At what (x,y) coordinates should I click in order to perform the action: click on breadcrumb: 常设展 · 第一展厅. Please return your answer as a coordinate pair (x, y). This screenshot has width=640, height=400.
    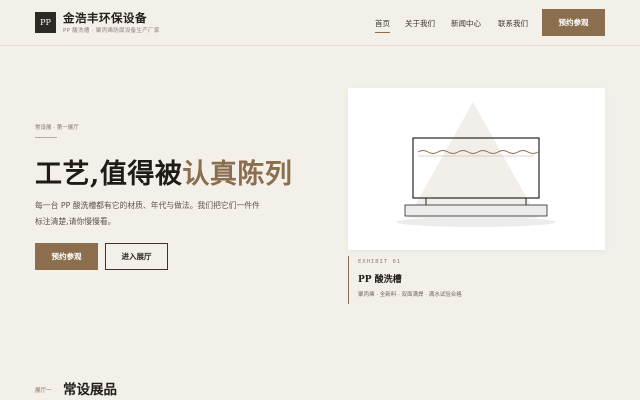
    Looking at the image, I should click on (57, 128).